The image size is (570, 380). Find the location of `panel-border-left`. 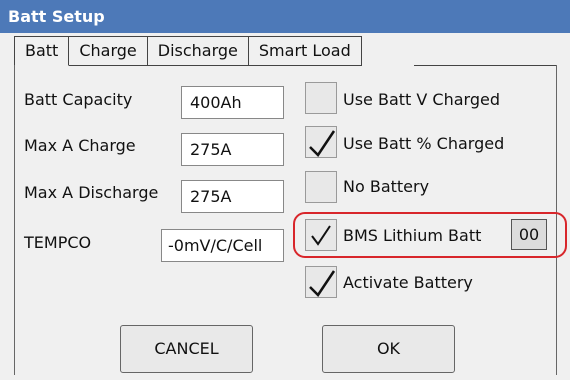

panel-border-left is located at coordinates (14, 220).